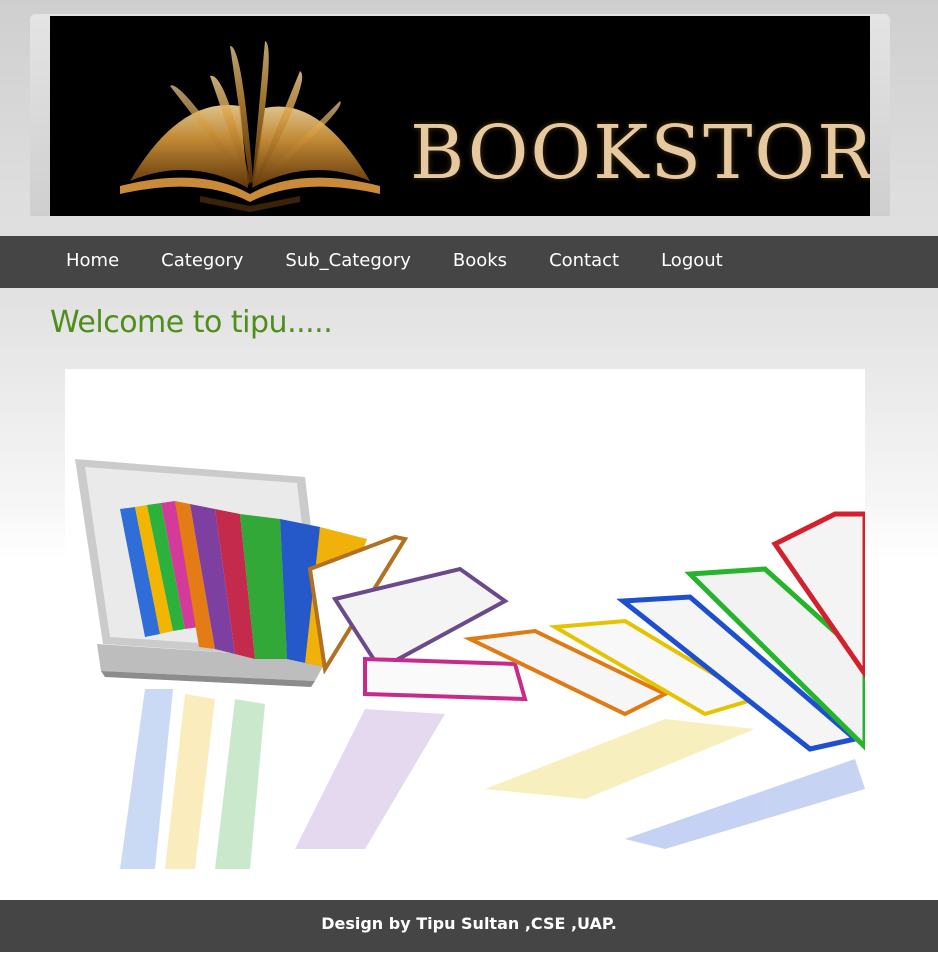 The width and height of the screenshot is (938, 956). What do you see at coordinates (480, 262) in the screenshot?
I see `nav-item-books: Books` at bounding box center [480, 262].